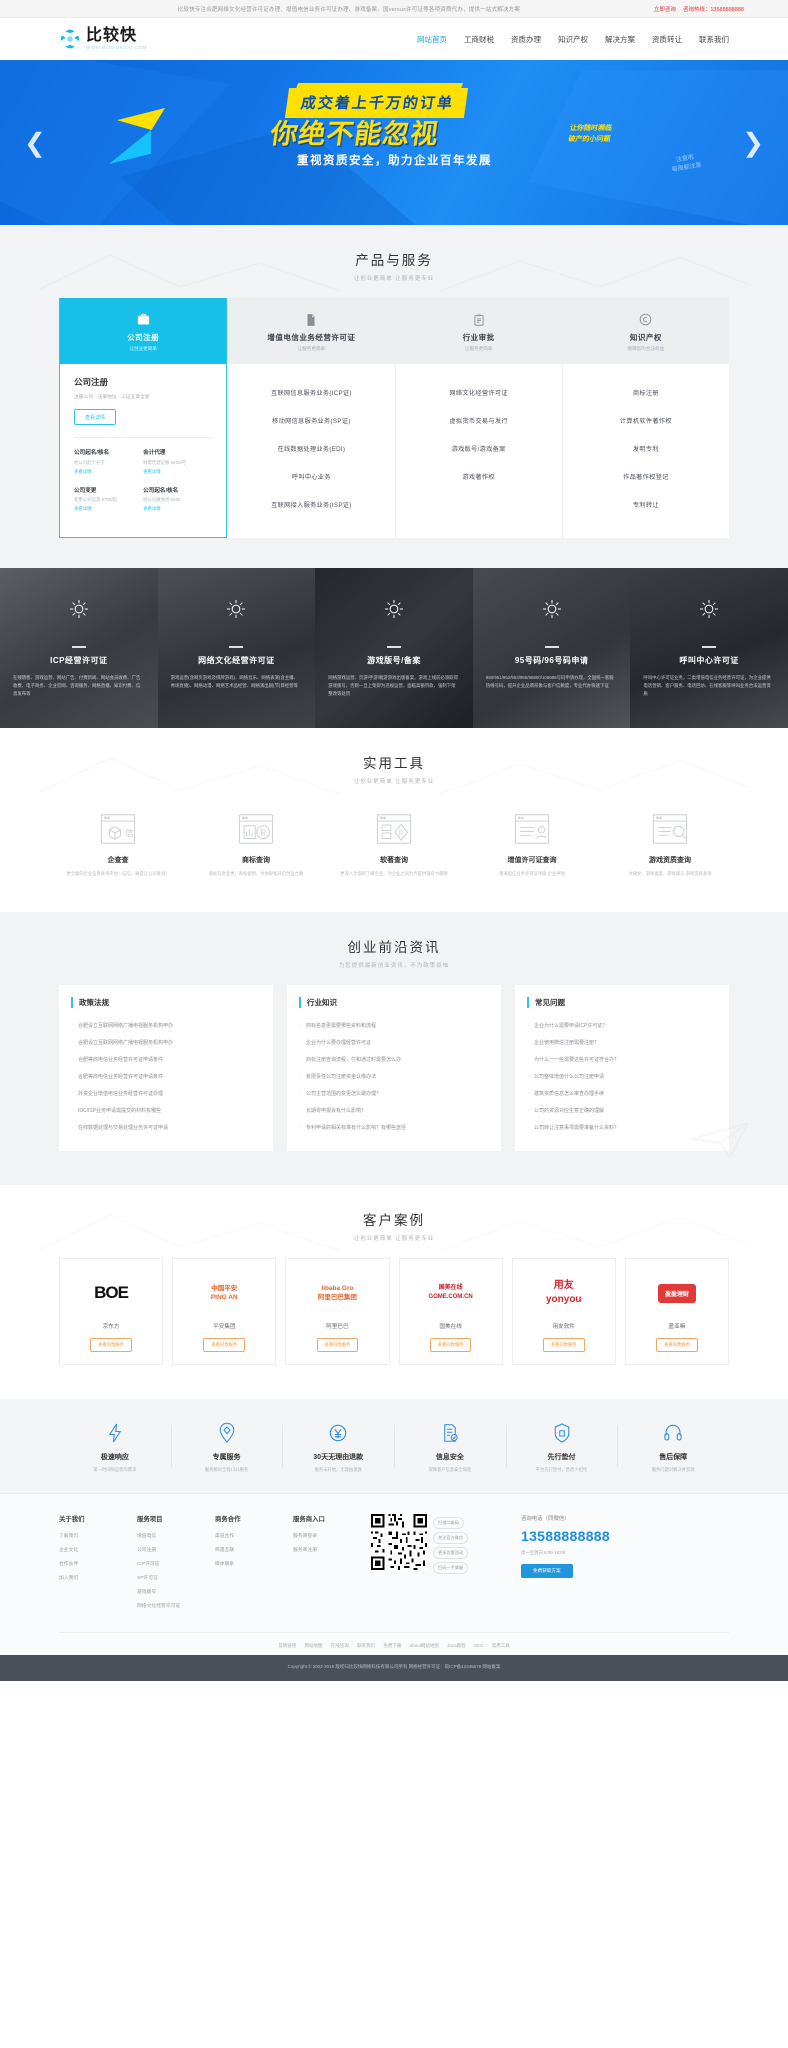  Describe the element at coordinates (479, 39) in the screenshot. I see `nav-item-tax: 工商财税` at that location.